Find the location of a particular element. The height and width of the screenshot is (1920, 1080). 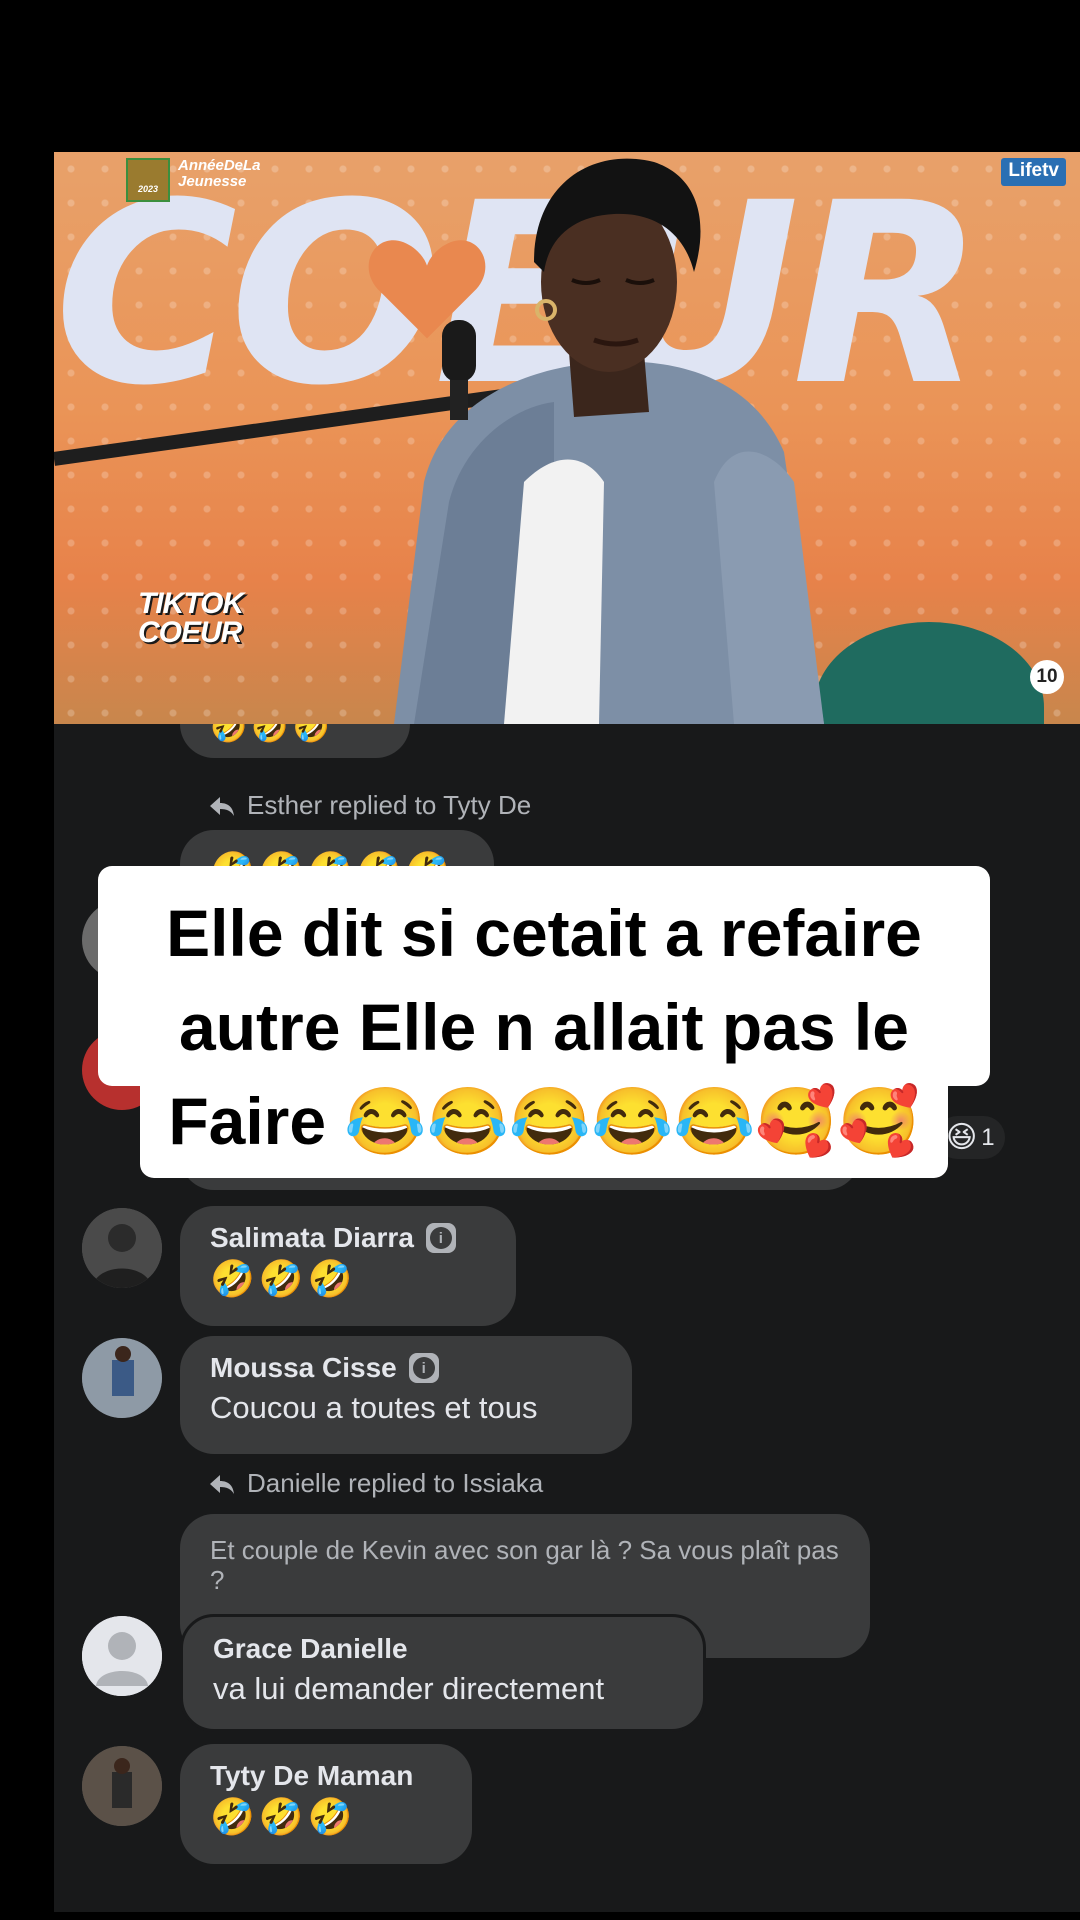

annee-jeunesse-logo: 2023 AnnéeDeLa Jeunesse is located at coordinates (193, 180).